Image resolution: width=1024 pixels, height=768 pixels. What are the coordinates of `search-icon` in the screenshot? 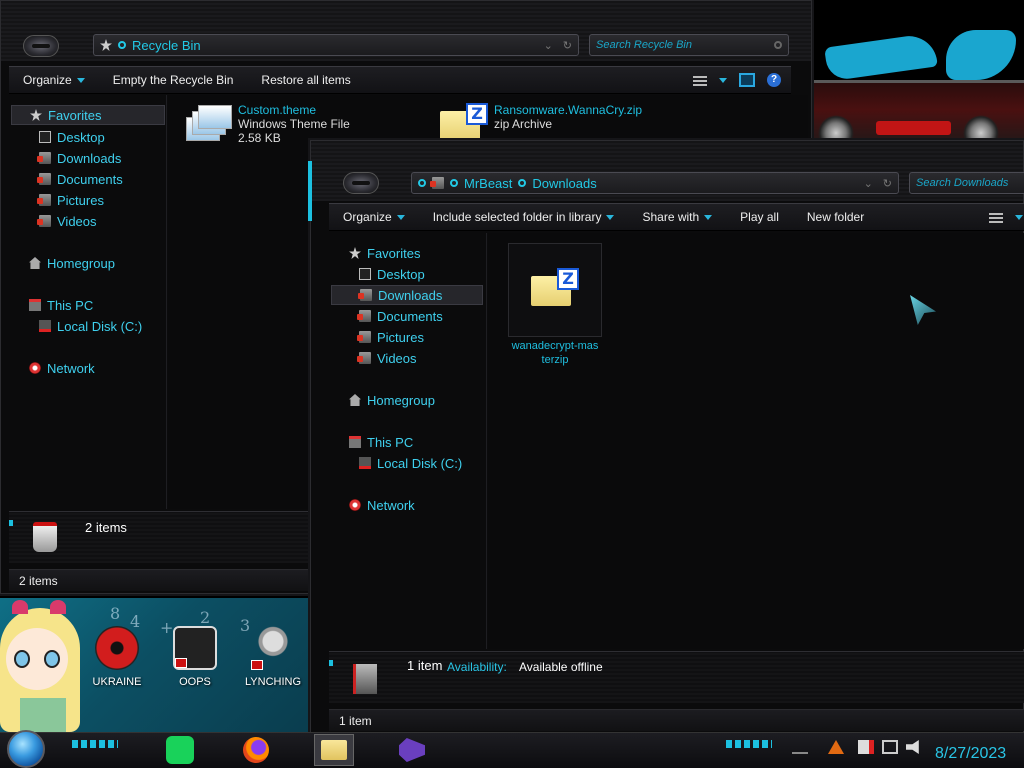 It's located at (778, 45).